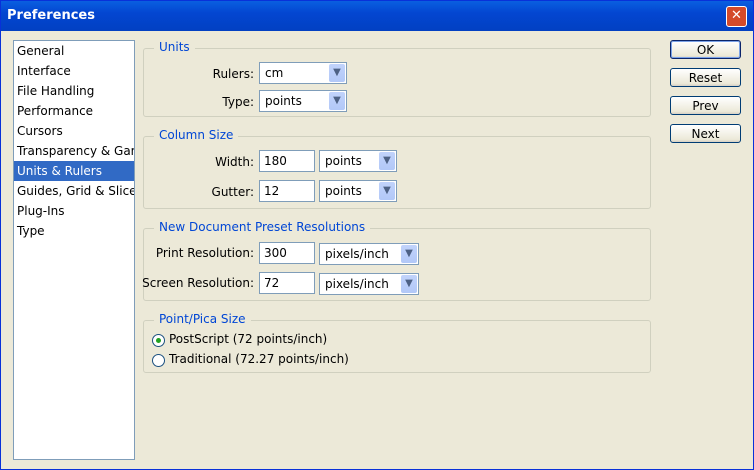 The width and height of the screenshot is (754, 470). Describe the element at coordinates (158, 360) in the screenshot. I see `traditional-radio` at that location.